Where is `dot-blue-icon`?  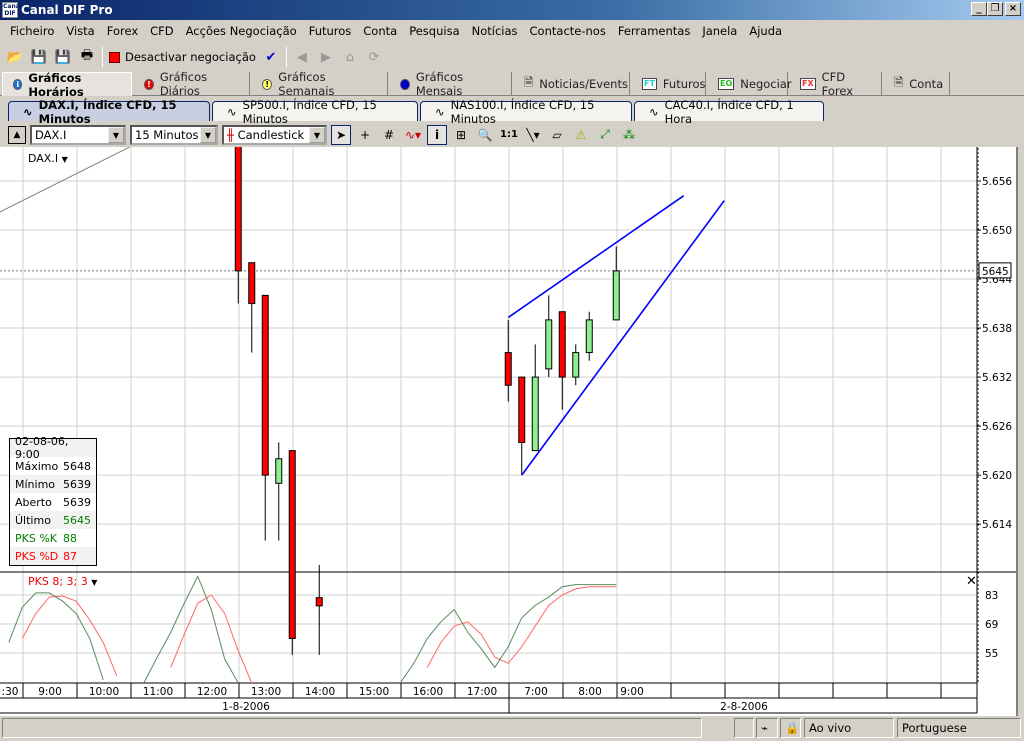
dot-blue-icon is located at coordinates (405, 84).